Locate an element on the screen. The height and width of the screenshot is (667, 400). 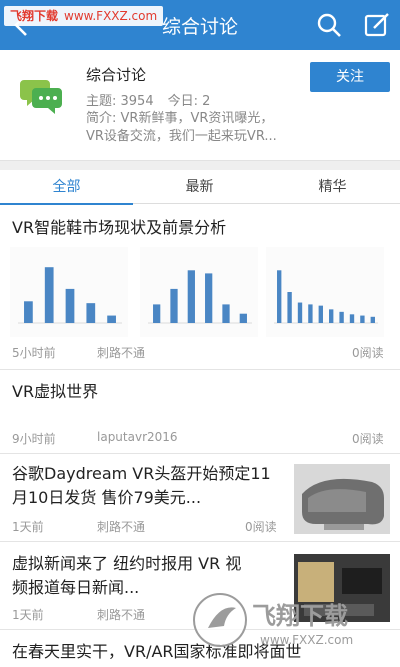
tab-all: 全部 is located at coordinates (66, 187).